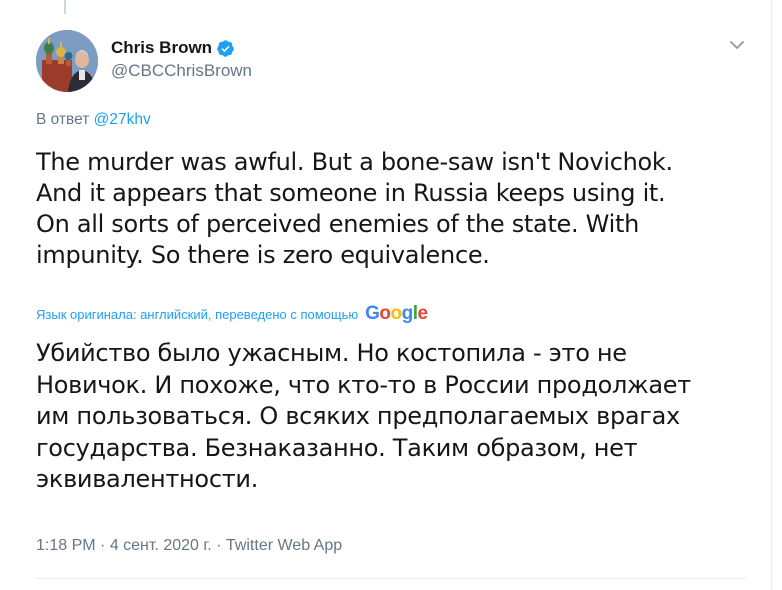 This screenshot has height=590, width=782. I want to click on author-name-row: Chris Brown, so click(173, 48).